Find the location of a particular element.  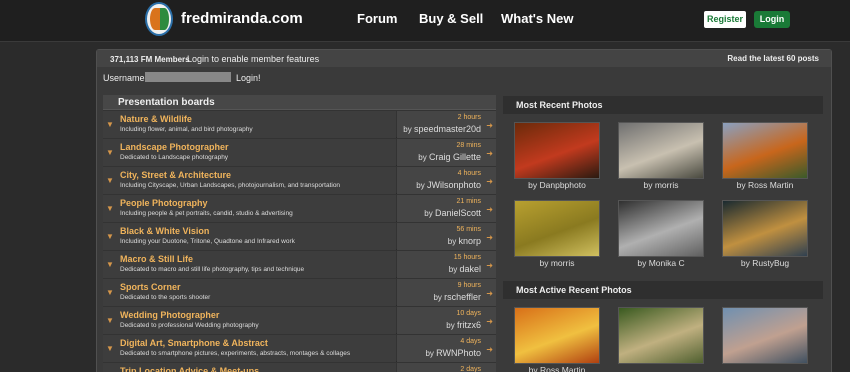

board-last-user: by fritzx6 is located at coordinates (463, 325).